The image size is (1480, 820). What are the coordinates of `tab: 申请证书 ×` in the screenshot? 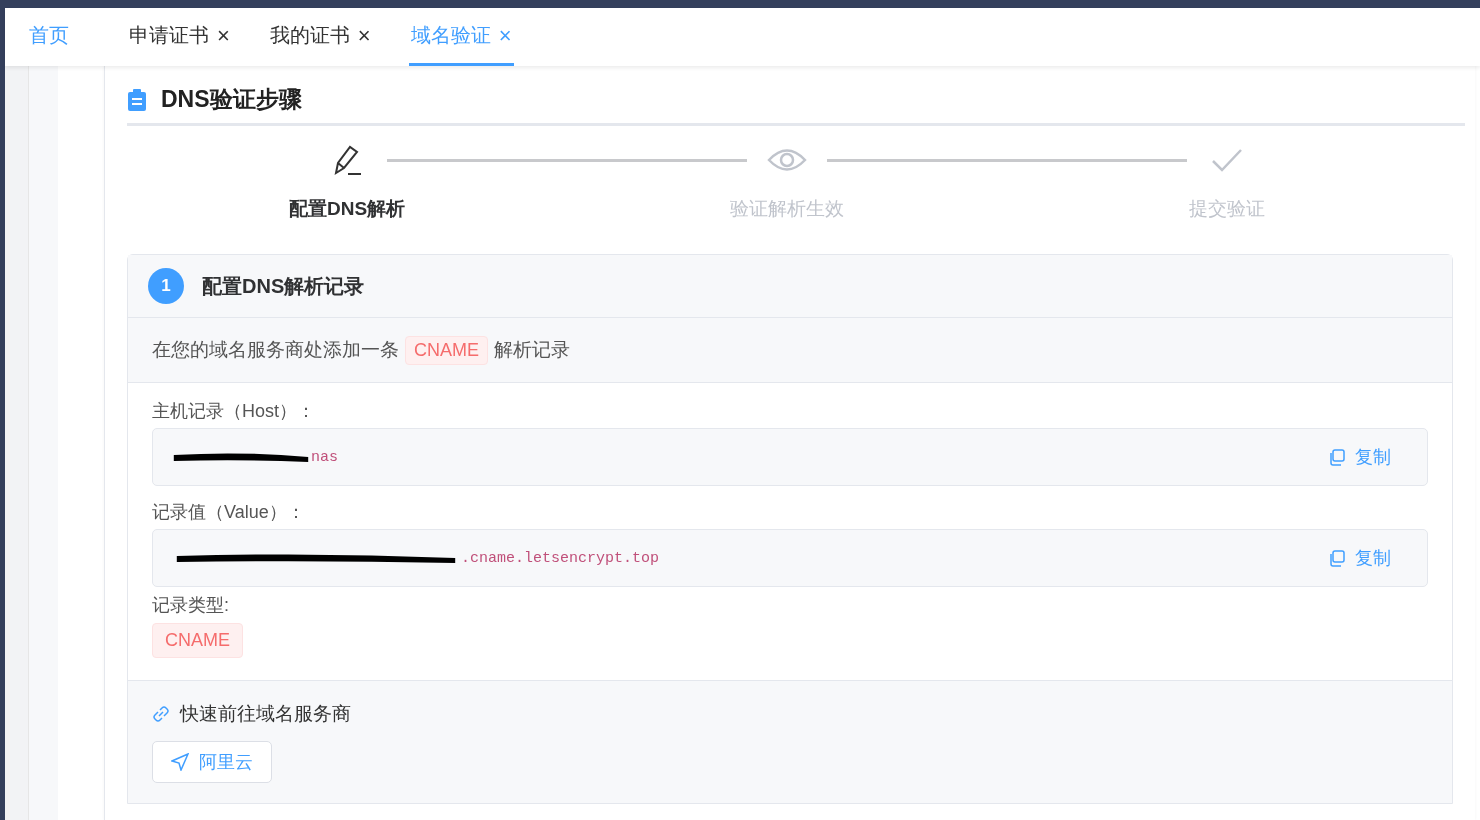 It's located at (179, 37).